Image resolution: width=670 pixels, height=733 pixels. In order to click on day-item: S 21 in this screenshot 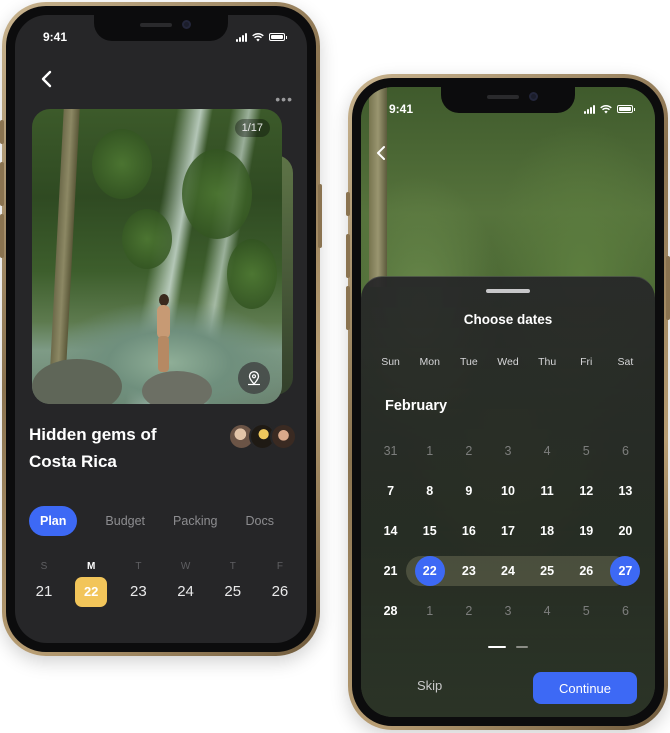, I will do `click(44, 584)`.